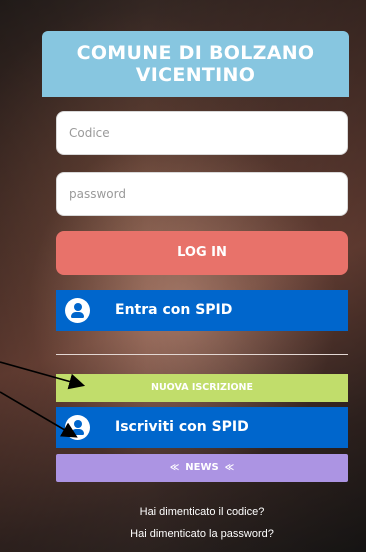 The height and width of the screenshot is (552, 366). What do you see at coordinates (39, 414) in the screenshot?
I see `arrow-to-spid-register` at bounding box center [39, 414].